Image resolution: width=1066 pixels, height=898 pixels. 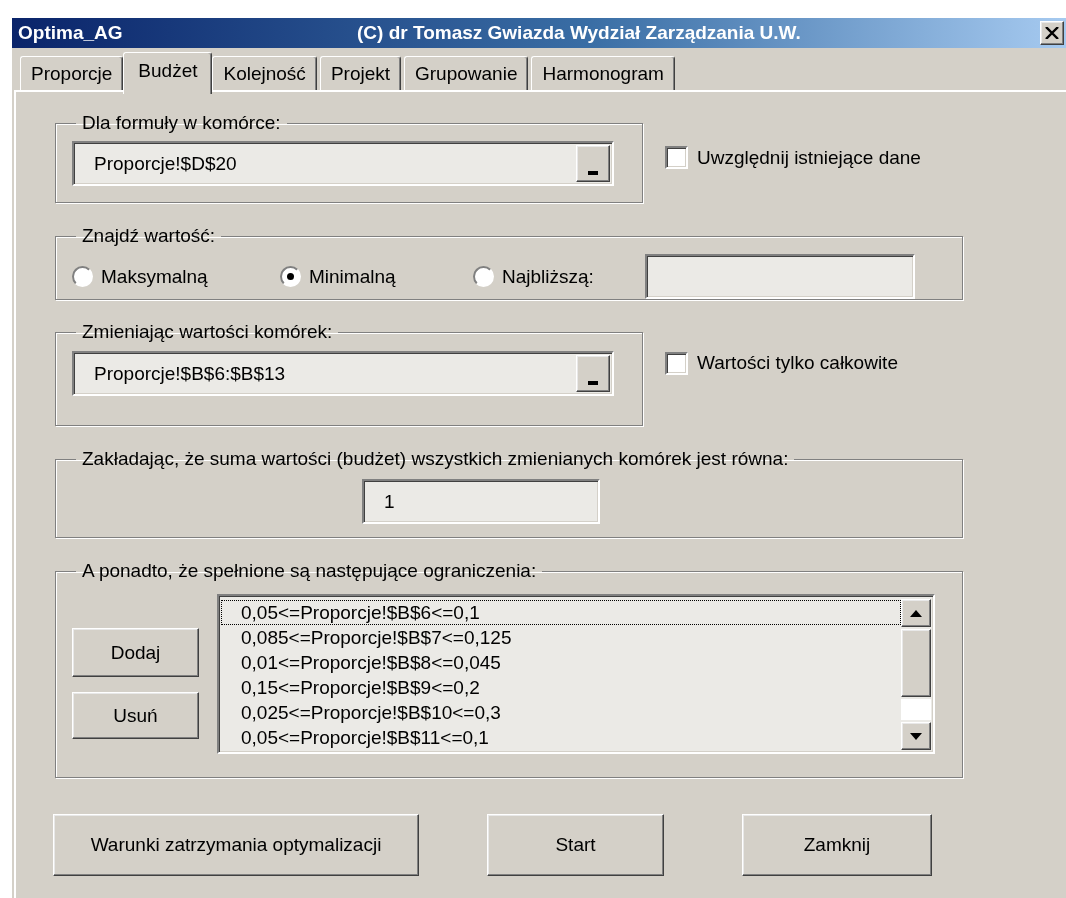 I want to click on list-item: 0,05<=Proporcje!$B$6<=0,1, so click(x=561, y=612).